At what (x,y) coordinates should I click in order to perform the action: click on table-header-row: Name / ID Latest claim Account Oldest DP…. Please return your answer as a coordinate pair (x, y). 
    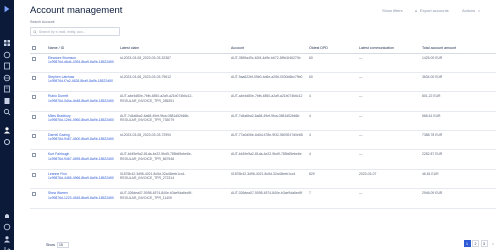
    Looking at the image, I should click on (263, 49).